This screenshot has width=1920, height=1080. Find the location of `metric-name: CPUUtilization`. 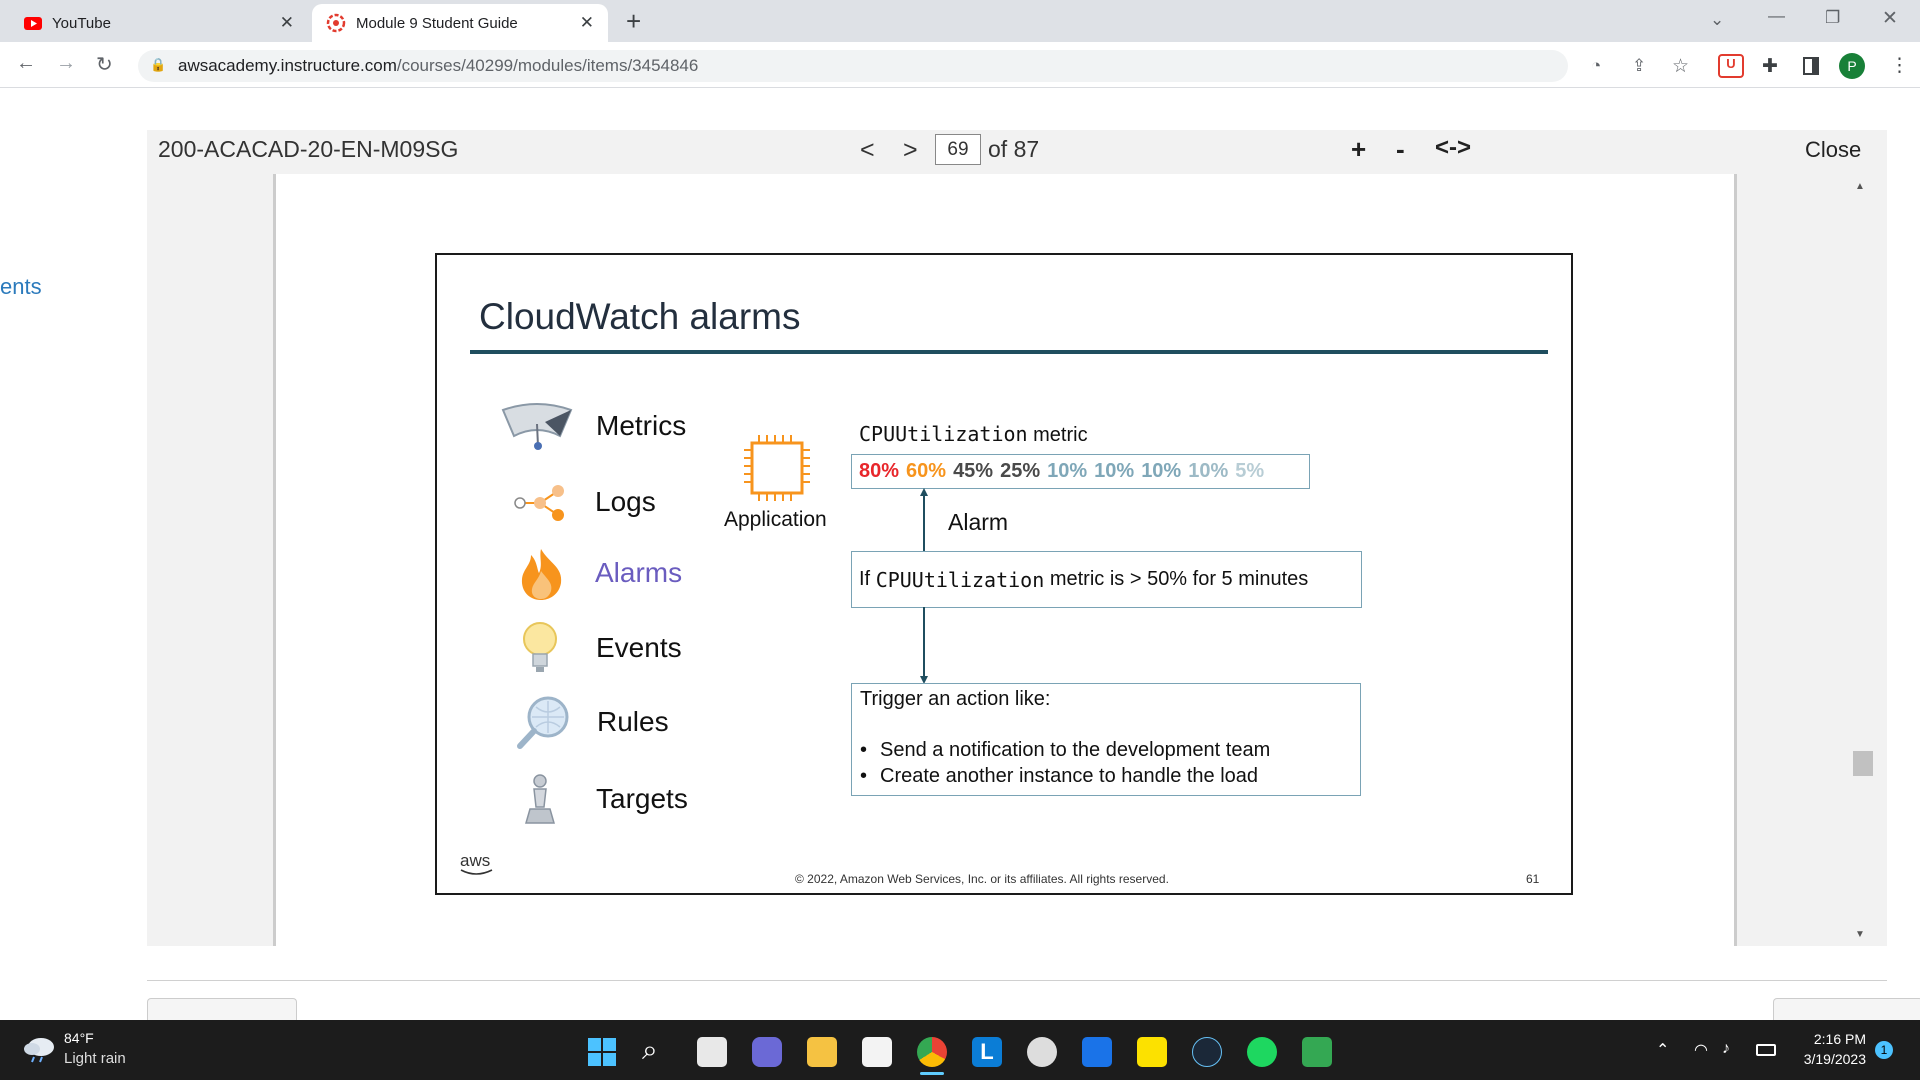

metric-name: CPUUtilization is located at coordinates (943, 434).